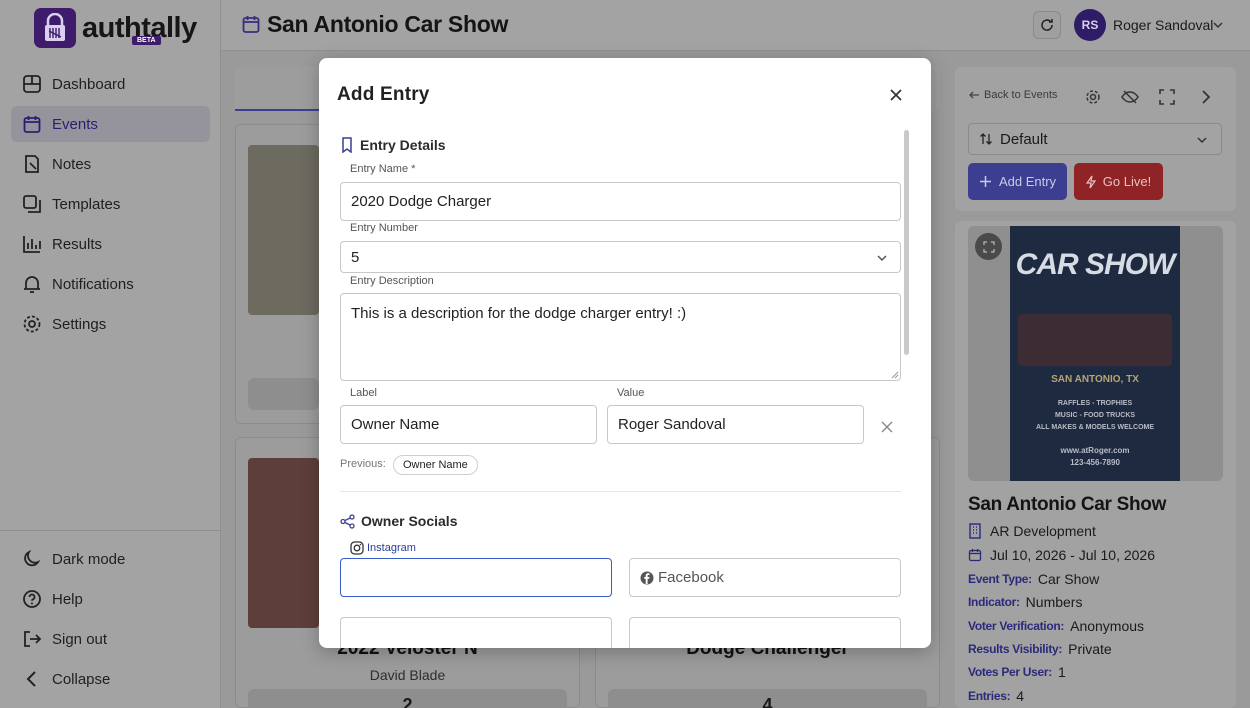 Image resolution: width=1250 pixels, height=708 pixels. I want to click on sidebar-item-label: Notes, so click(72, 164).